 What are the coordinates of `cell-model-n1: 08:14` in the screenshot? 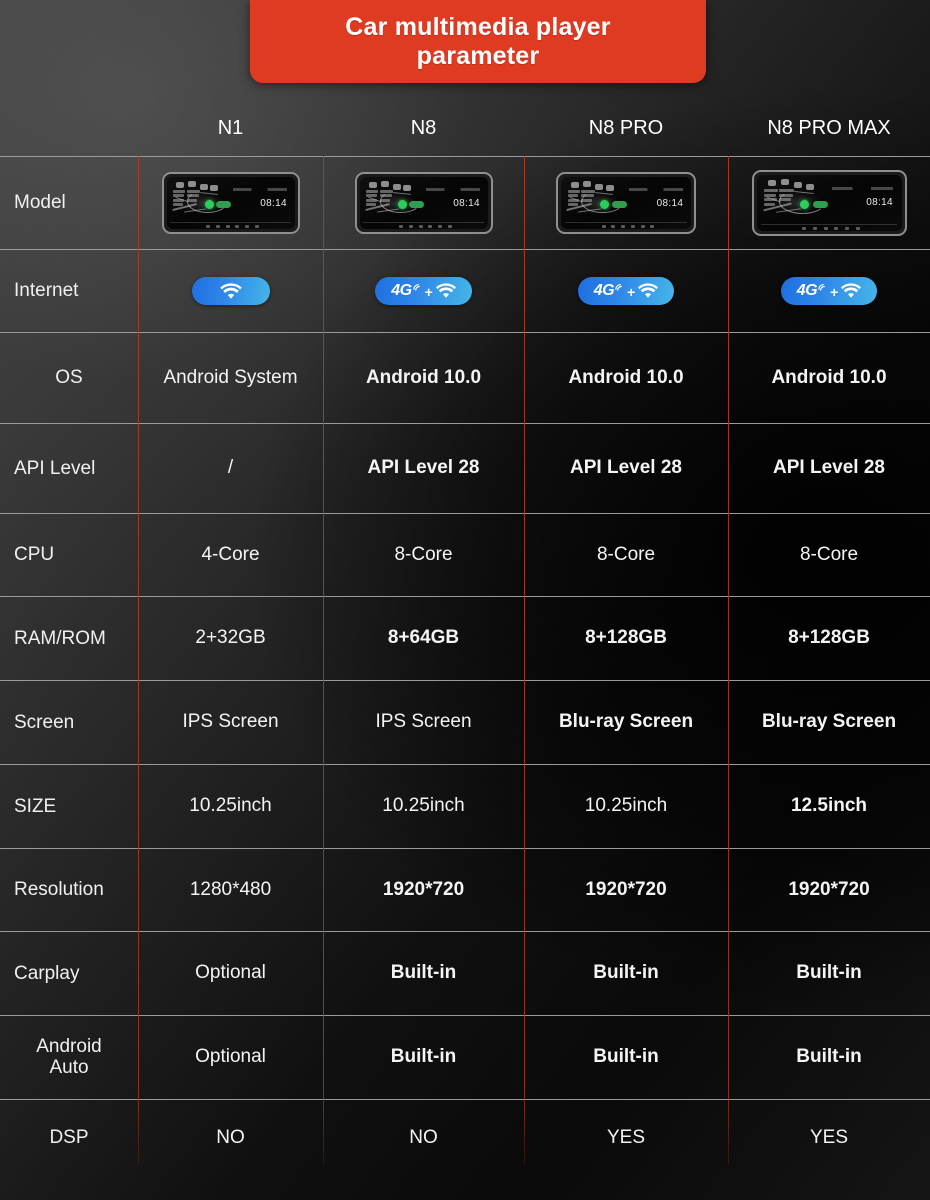 It's located at (230, 203).